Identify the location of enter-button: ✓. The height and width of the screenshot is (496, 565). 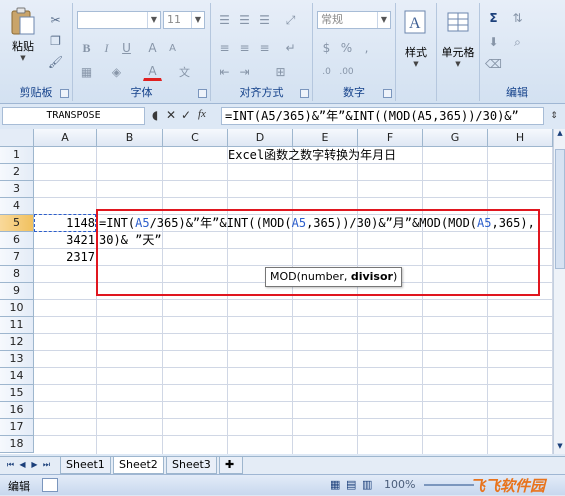
(186, 115).